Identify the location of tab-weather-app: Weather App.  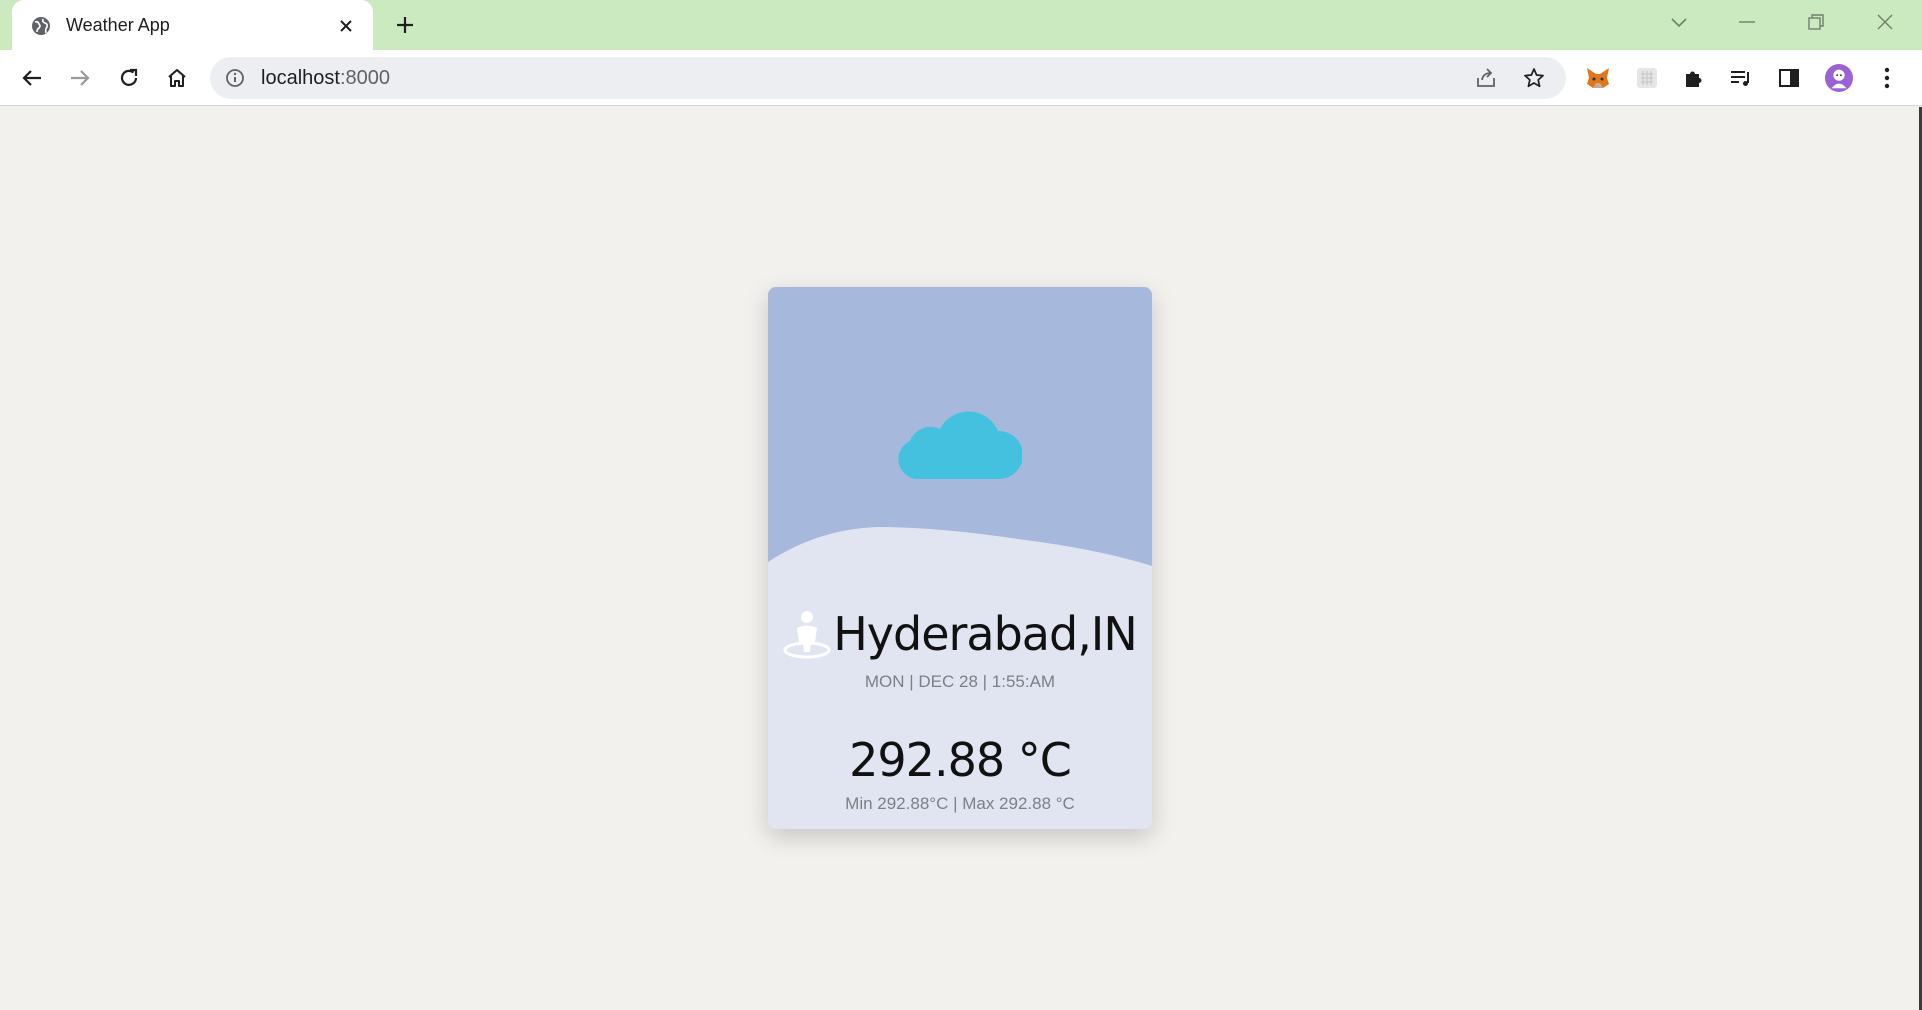
(192, 25).